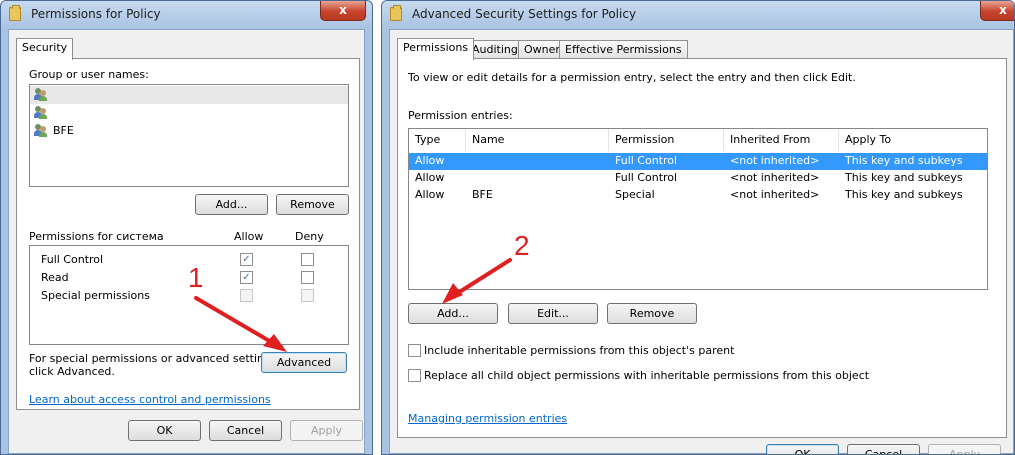 Image resolution: width=1015 pixels, height=455 pixels. What do you see at coordinates (436, 49) in the screenshot?
I see `tab-permissions: Permissions` at bounding box center [436, 49].